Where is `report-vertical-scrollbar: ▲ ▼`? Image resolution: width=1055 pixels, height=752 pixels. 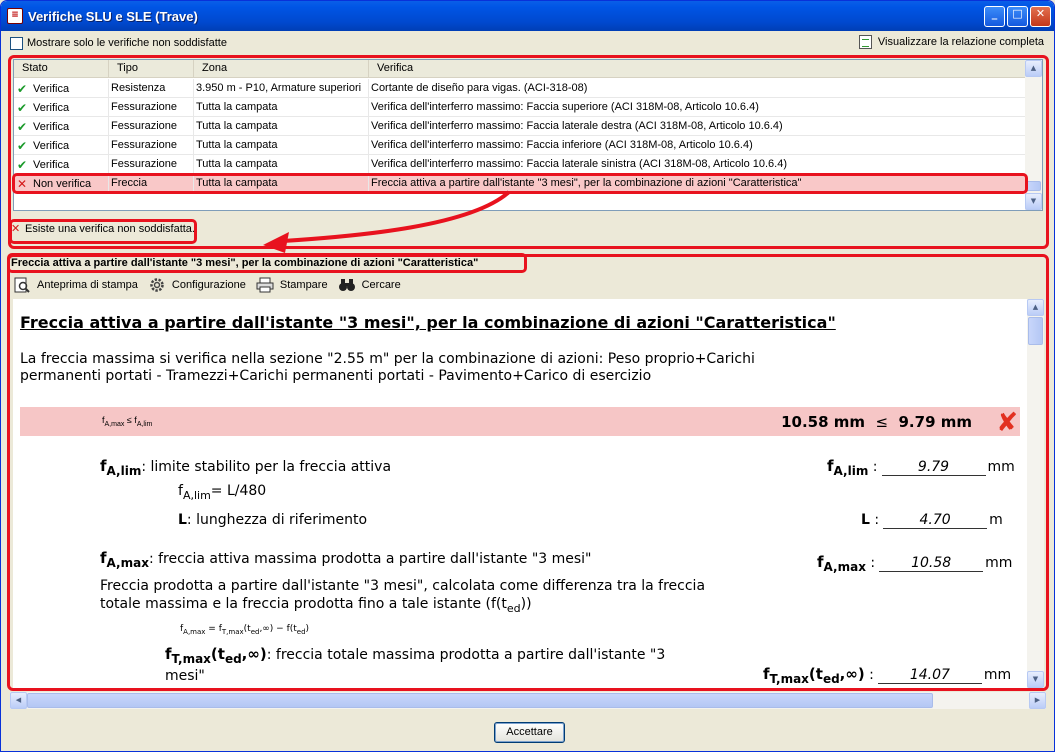
report-vertical-scrollbar: ▲ ▼ is located at coordinates (1035, 493).